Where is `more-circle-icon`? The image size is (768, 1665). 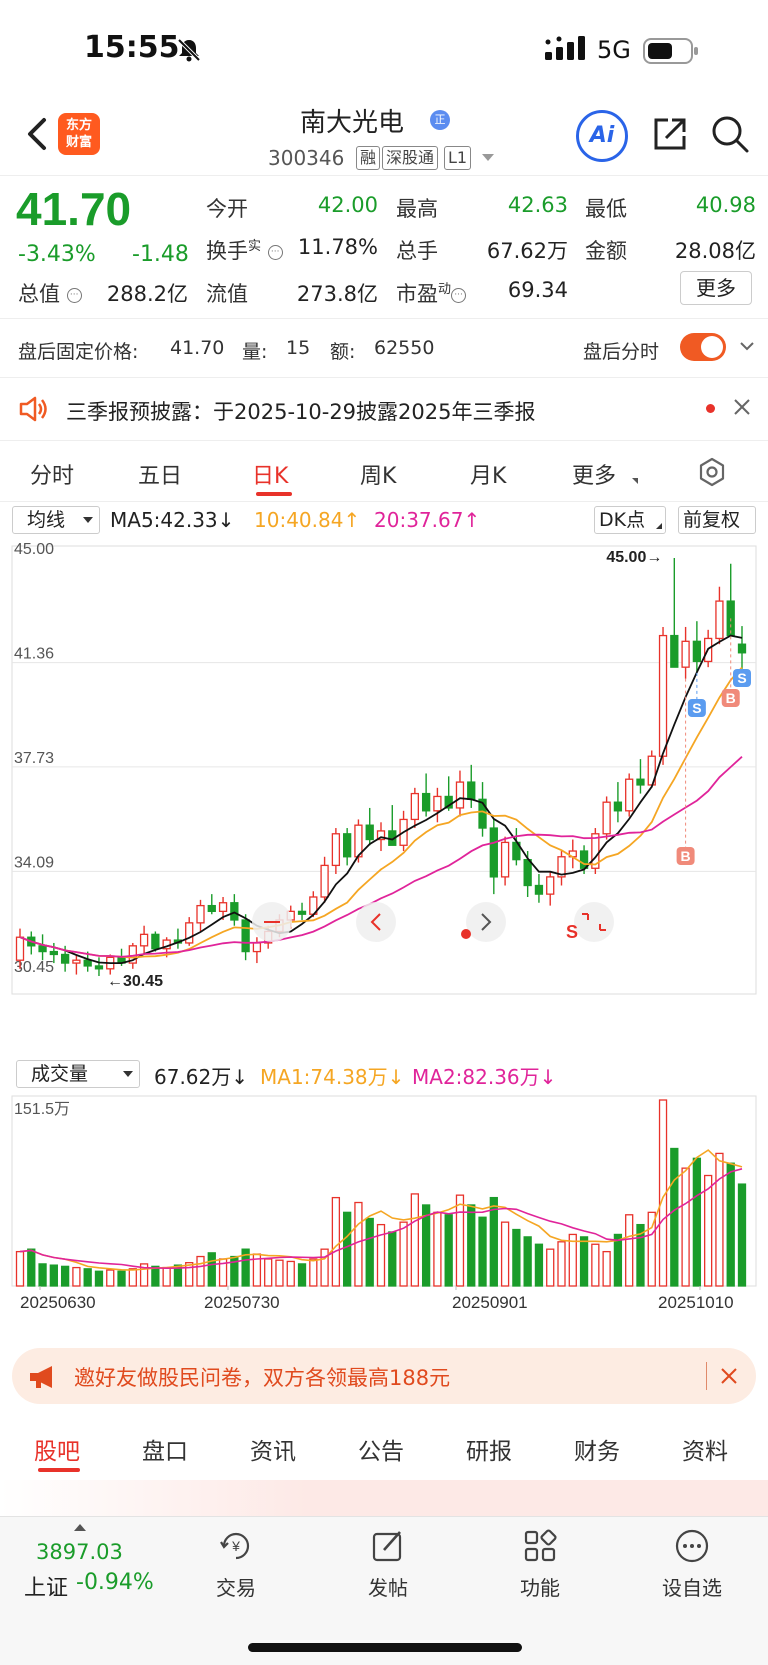 more-circle-icon is located at coordinates (692, 1546).